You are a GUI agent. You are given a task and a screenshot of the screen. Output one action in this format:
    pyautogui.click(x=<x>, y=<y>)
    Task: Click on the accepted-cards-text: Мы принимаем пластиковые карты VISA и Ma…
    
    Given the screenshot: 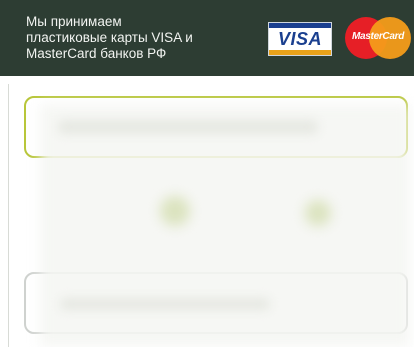 What is the action you would take?
    pyautogui.click(x=141, y=38)
    